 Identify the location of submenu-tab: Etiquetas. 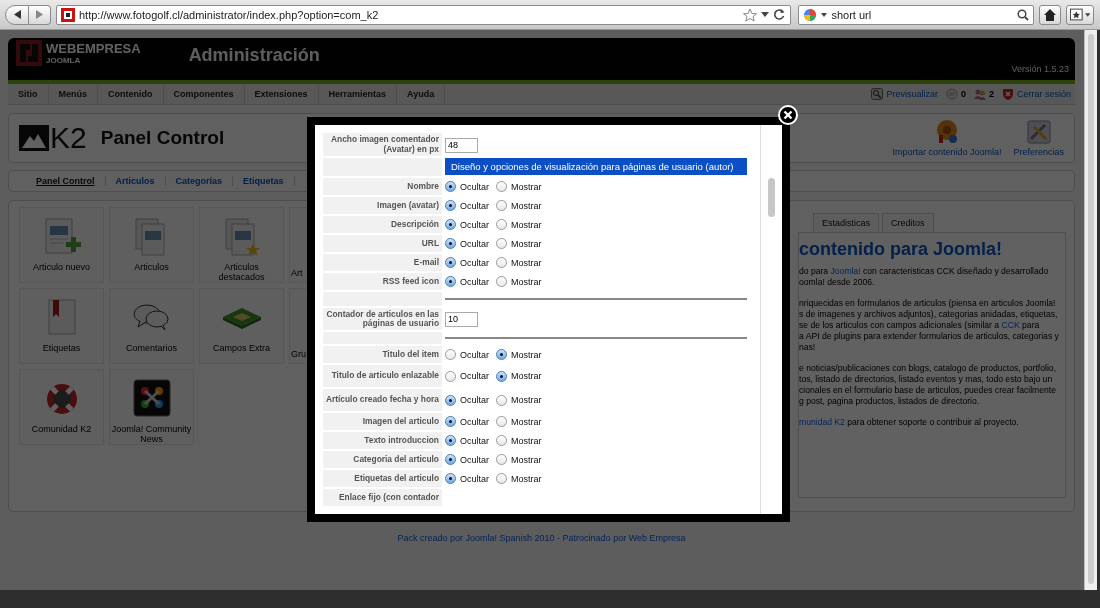
(264, 181).